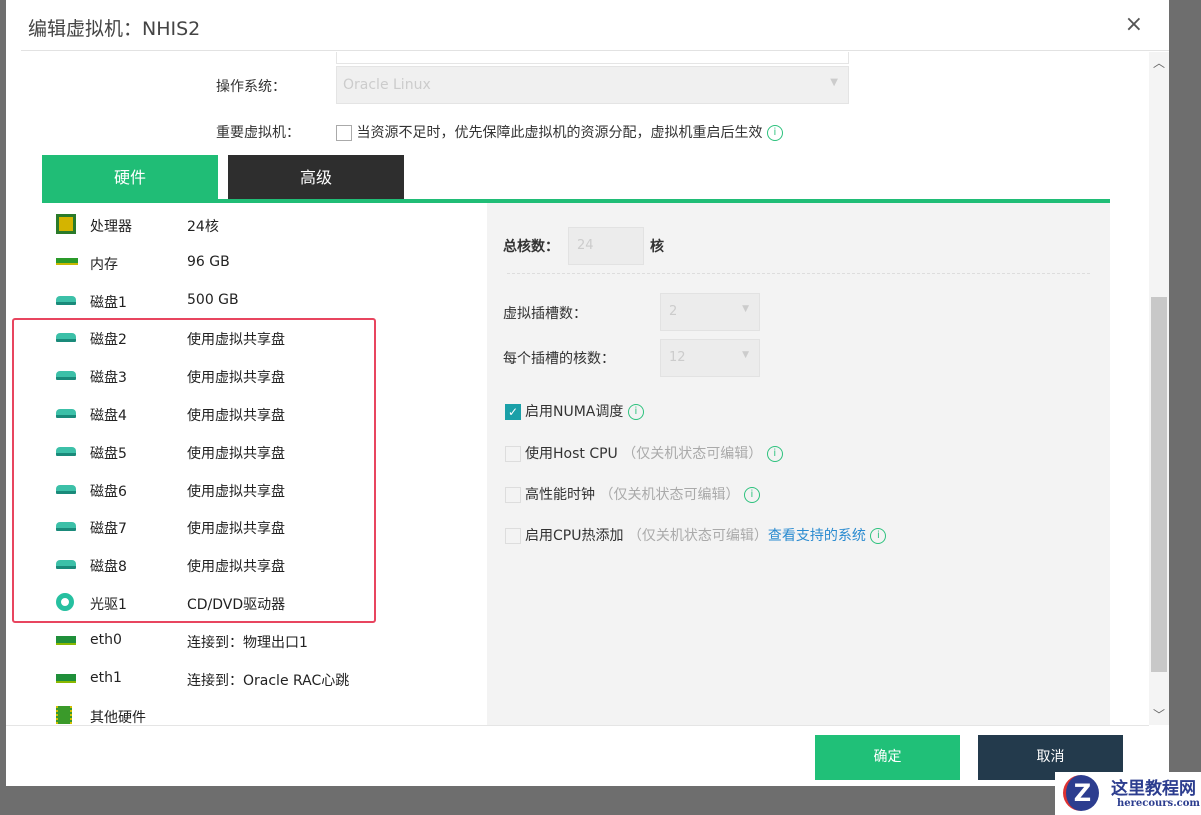 The width and height of the screenshot is (1201, 815). I want to click on chip-icon, so click(66, 715).